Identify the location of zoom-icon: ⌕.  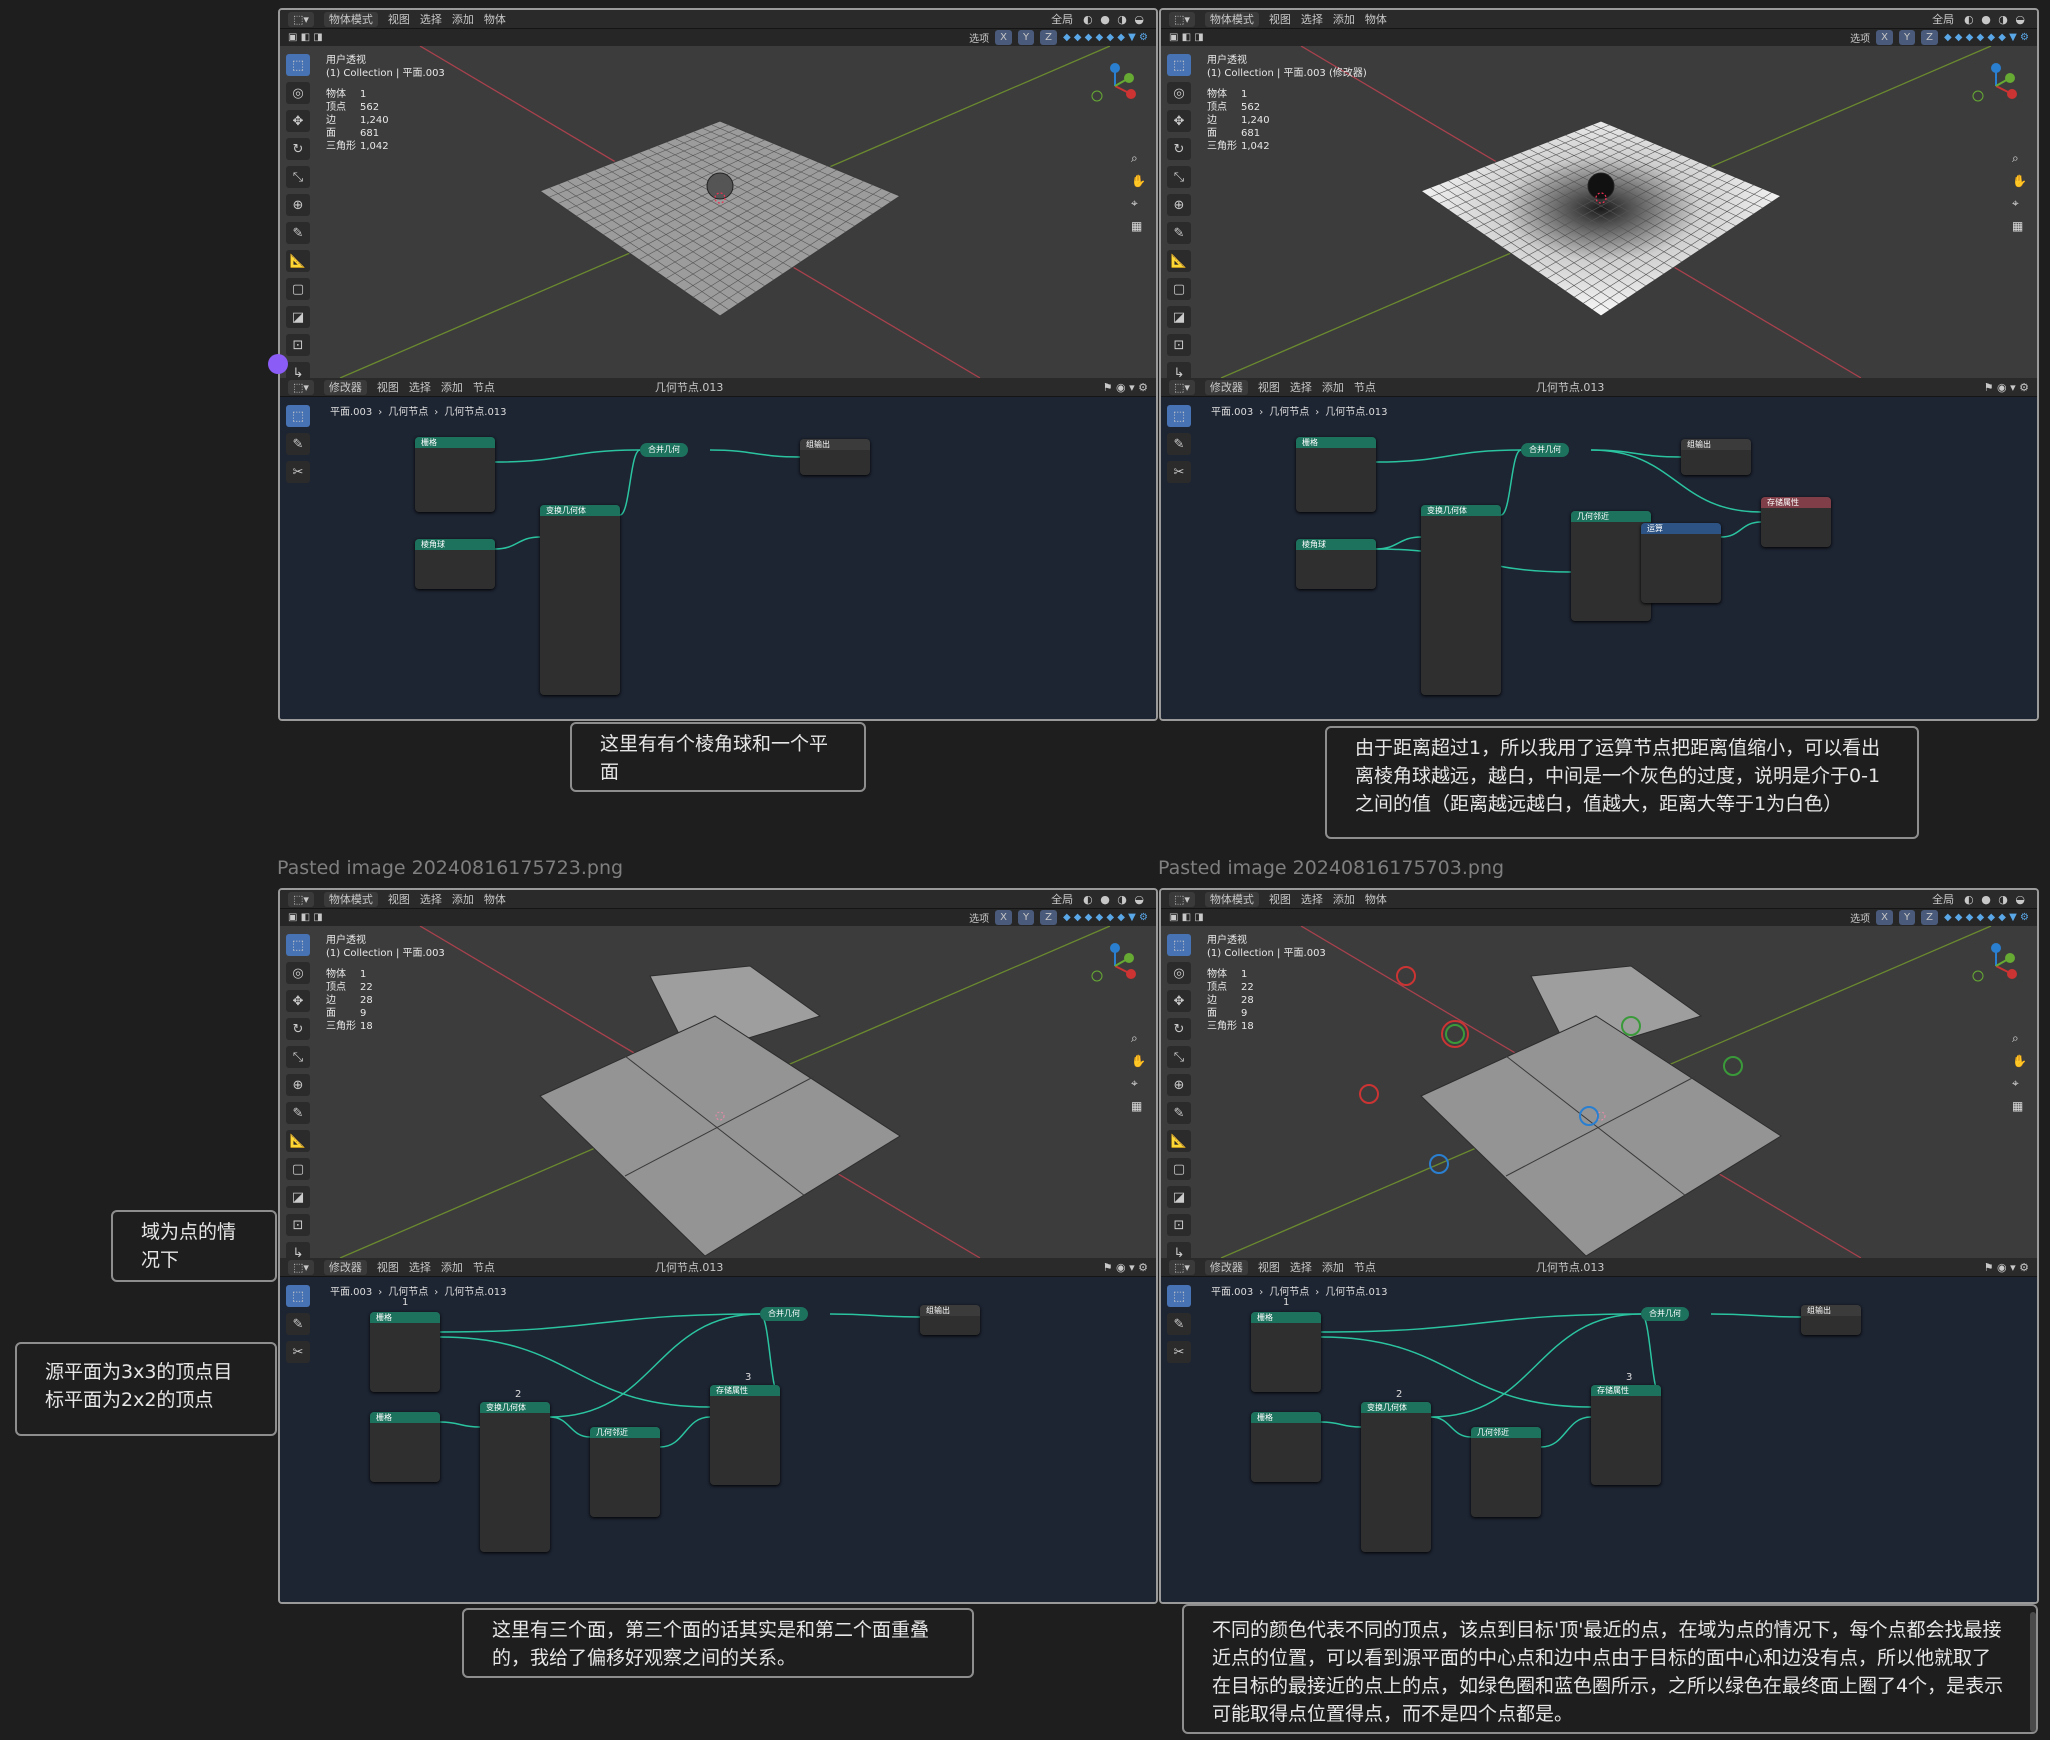
(1138, 1038).